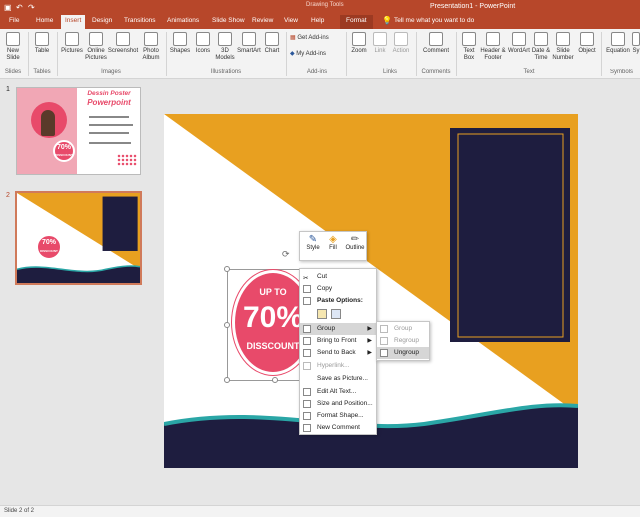 Image resolution: width=640 pixels, height=517 pixels. I want to click on slide-thumbnail-2: 70% DISSCOUNT, so click(78, 238).